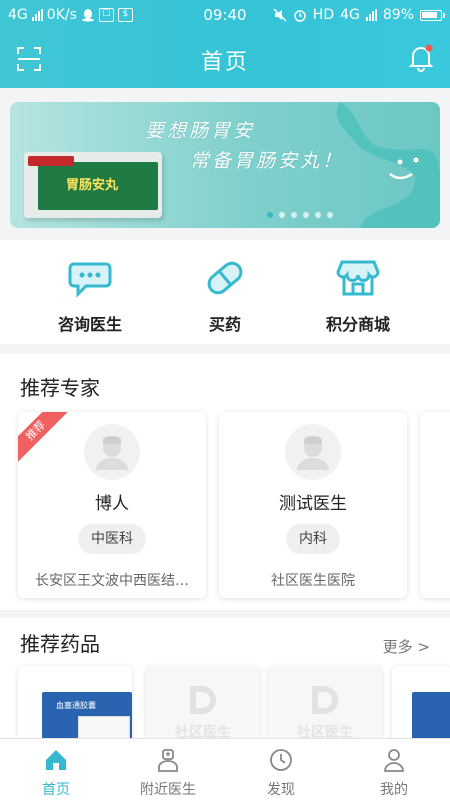 This screenshot has height=800, width=450. I want to click on bottom-tab-bar: 首页 附近医生 发现 我的, so click(225, 769).